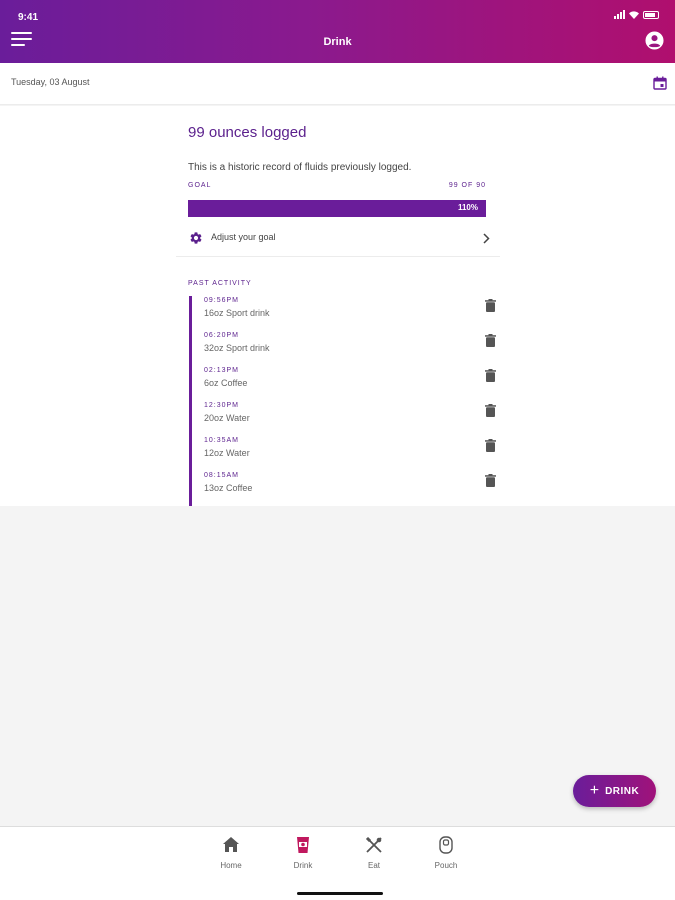  Describe the element at coordinates (622, 791) in the screenshot. I see `add-drink-label: DRINK` at that location.